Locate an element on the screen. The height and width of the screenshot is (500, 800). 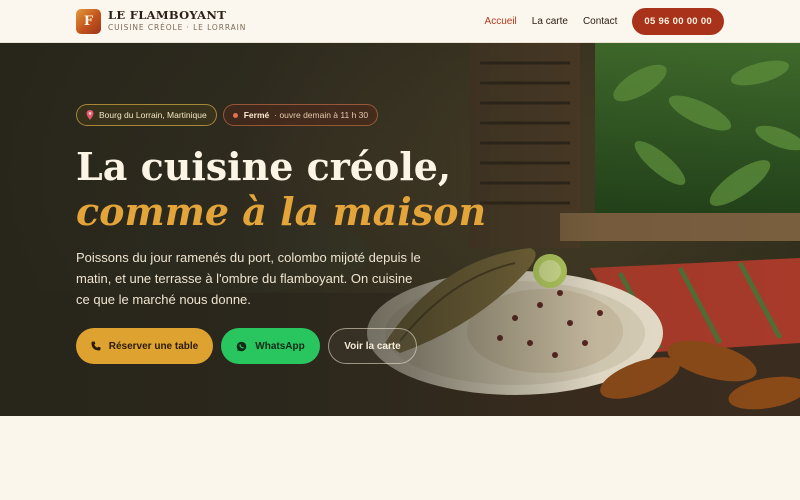
status-note: · ouvre demain à 11 h 30 is located at coordinates (321, 115).